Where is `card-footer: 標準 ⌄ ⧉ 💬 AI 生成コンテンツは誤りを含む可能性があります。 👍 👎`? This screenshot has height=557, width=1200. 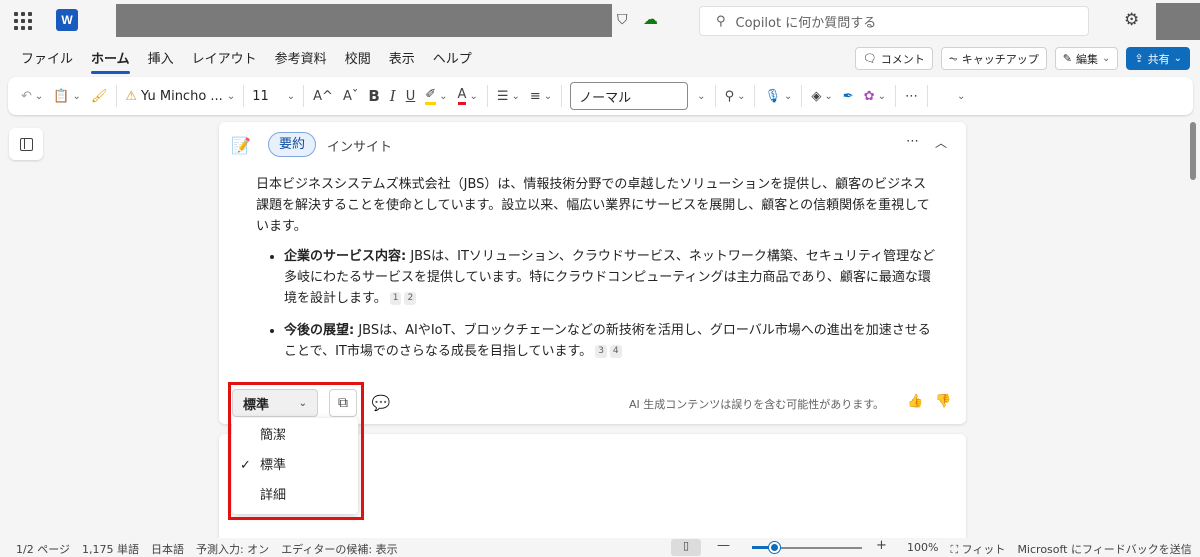
card-footer: 標準 ⌄ ⧉ 💬 AI 生成コンテンツは誤りを含む可能性があります。 👍 👎 is located at coordinates (592, 402).